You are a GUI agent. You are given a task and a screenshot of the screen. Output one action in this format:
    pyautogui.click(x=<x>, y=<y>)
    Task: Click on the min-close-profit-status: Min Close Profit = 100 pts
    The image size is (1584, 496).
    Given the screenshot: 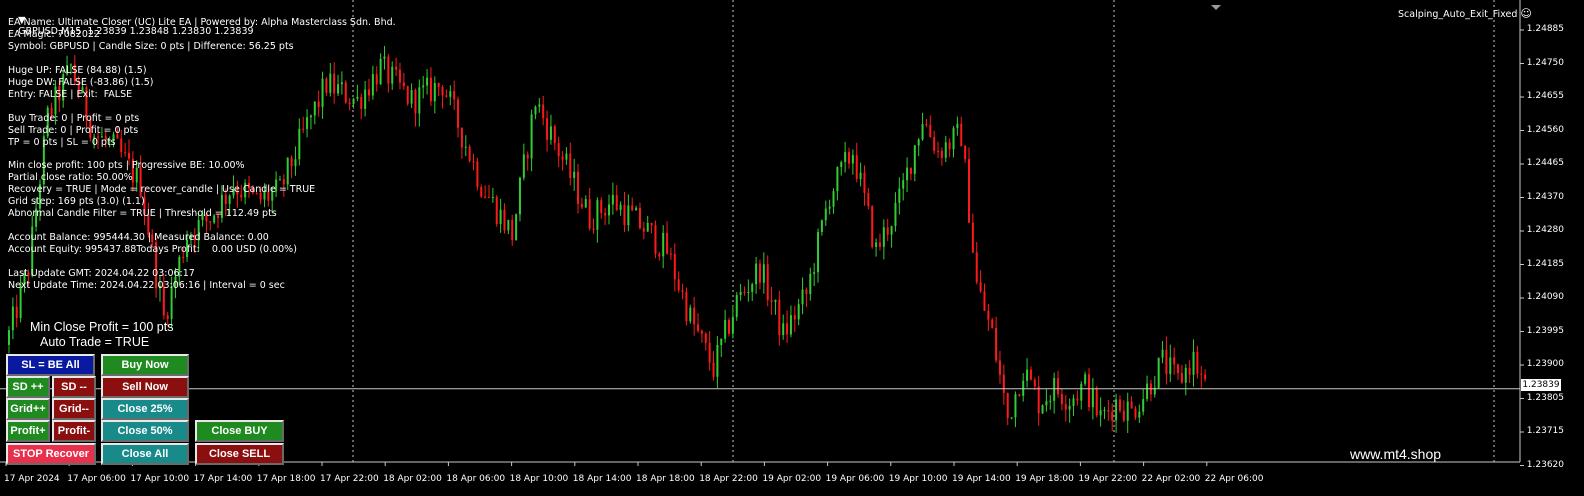 What is the action you would take?
    pyautogui.click(x=102, y=327)
    